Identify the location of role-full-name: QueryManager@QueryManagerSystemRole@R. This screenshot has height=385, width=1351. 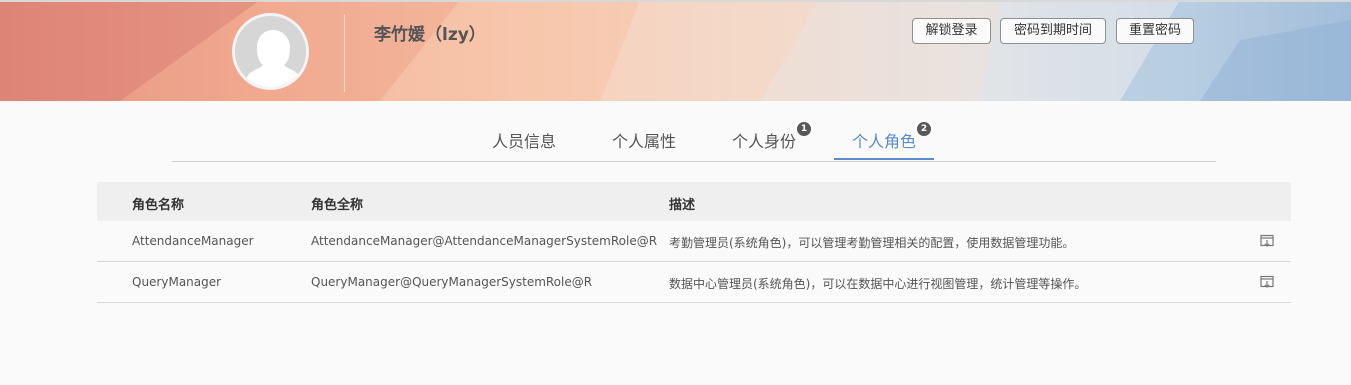
(452, 282).